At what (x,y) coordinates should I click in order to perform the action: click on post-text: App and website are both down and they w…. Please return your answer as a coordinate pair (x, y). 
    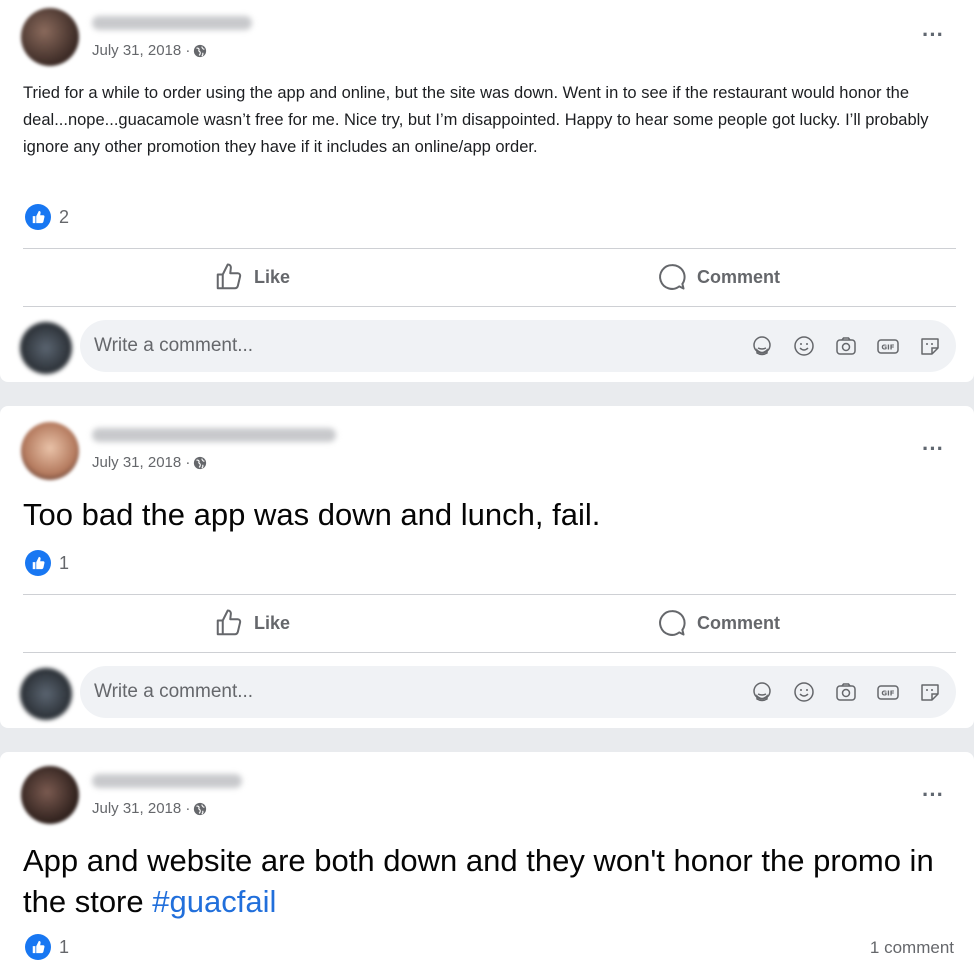
    Looking at the image, I should click on (483, 881).